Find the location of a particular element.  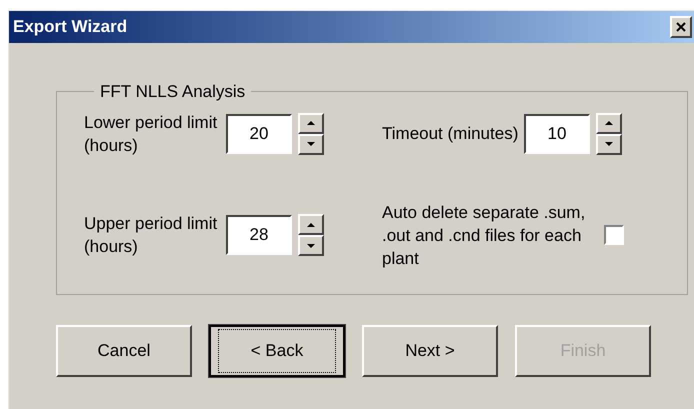

number-field: 20 is located at coordinates (259, 134).